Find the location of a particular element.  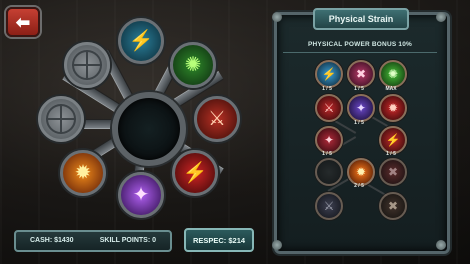

skill-slot is located at coordinates (329, 172).